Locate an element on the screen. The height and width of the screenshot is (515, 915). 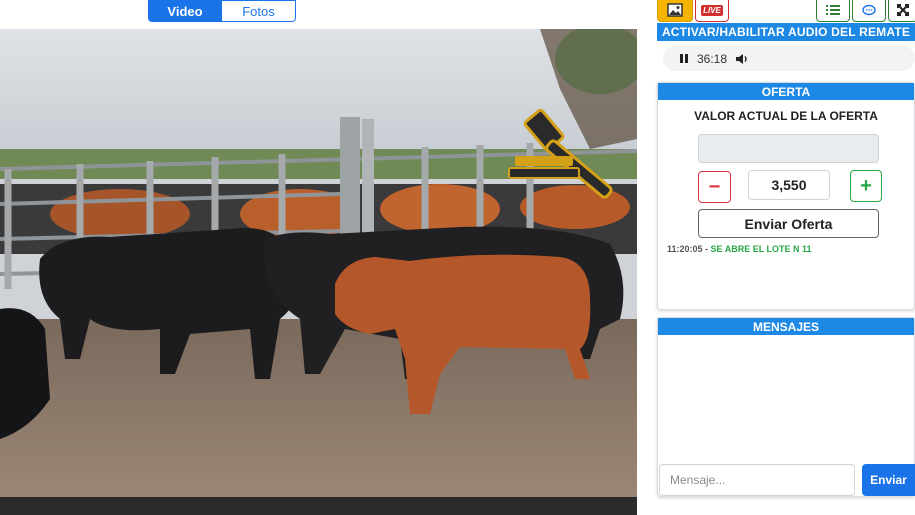
audio-time: 36:18 is located at coordinates (712, 58).